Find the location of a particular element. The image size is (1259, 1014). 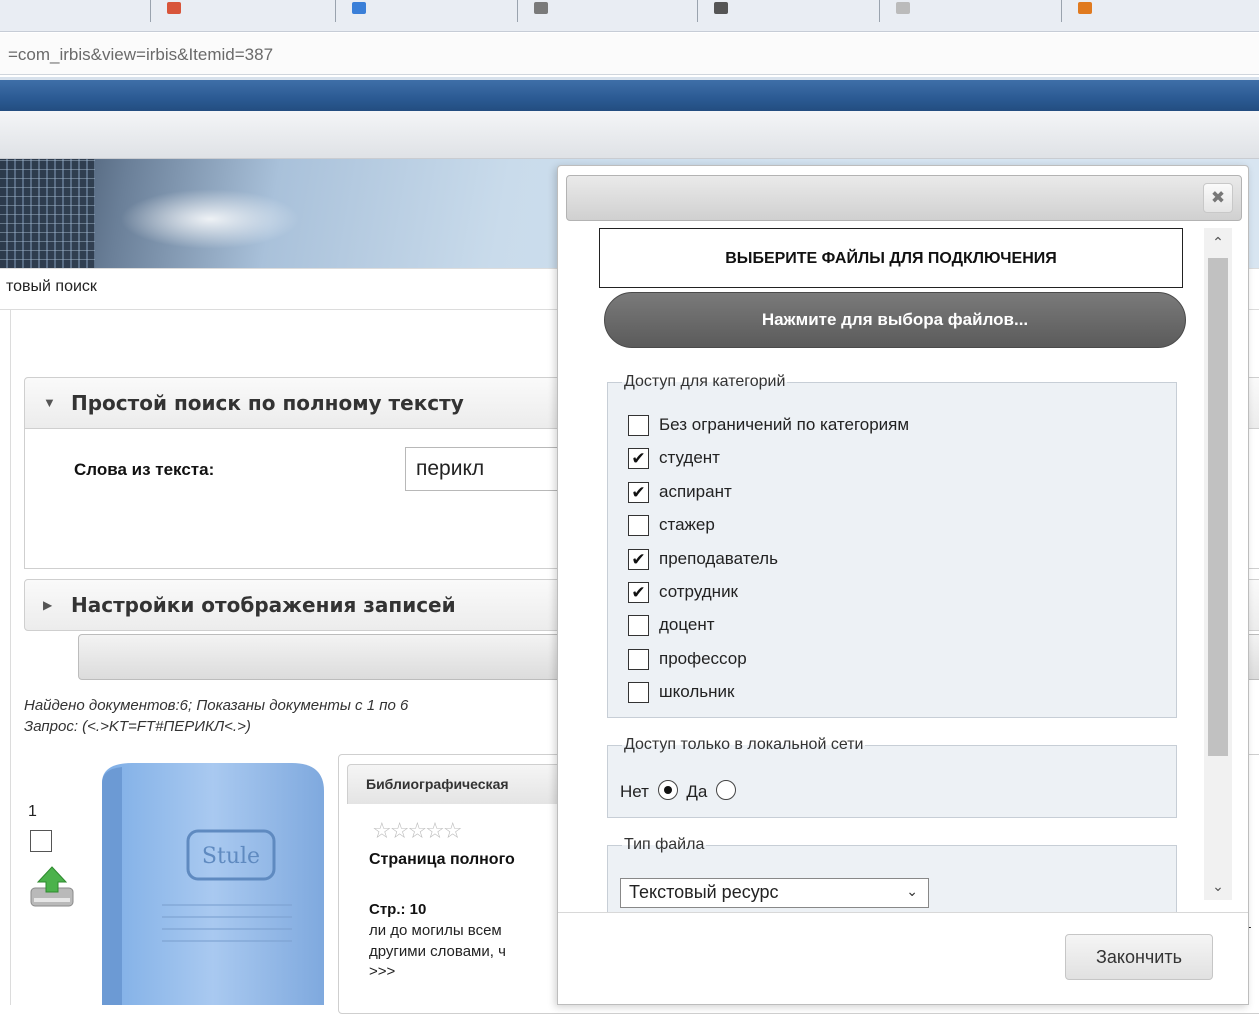

radio-no is located at coordinates (667, 790).